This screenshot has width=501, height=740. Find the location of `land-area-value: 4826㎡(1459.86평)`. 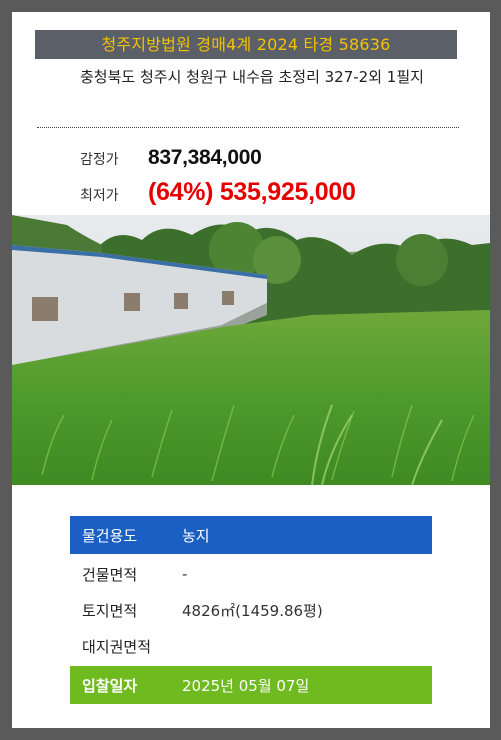

land-area-value: 4826㎡(1459.86평) is located at coordinates (252, 610).